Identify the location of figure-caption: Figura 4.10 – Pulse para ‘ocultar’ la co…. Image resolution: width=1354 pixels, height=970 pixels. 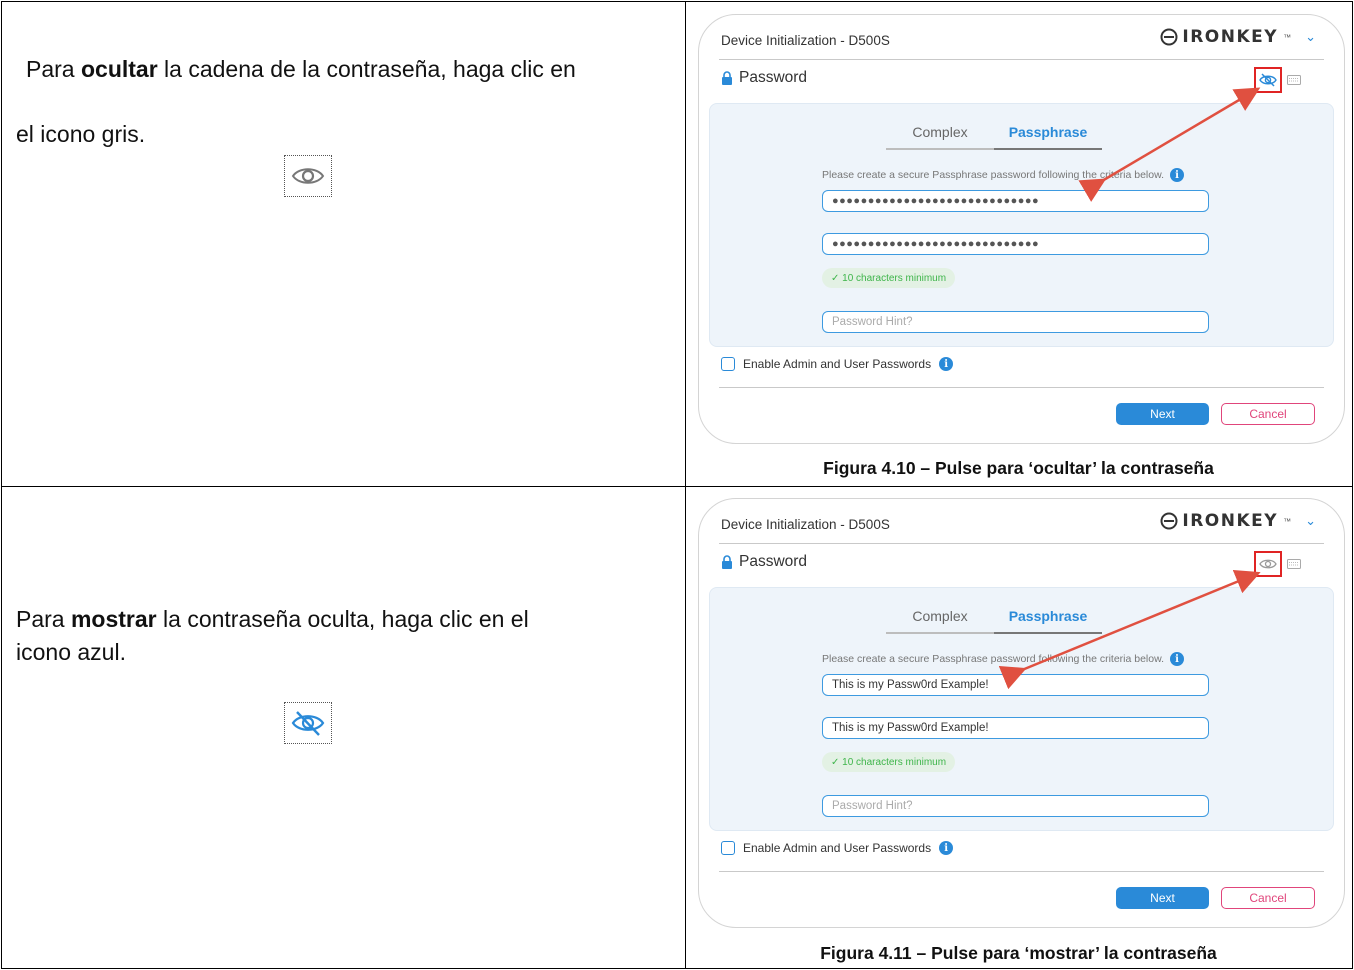
(1018, 468).